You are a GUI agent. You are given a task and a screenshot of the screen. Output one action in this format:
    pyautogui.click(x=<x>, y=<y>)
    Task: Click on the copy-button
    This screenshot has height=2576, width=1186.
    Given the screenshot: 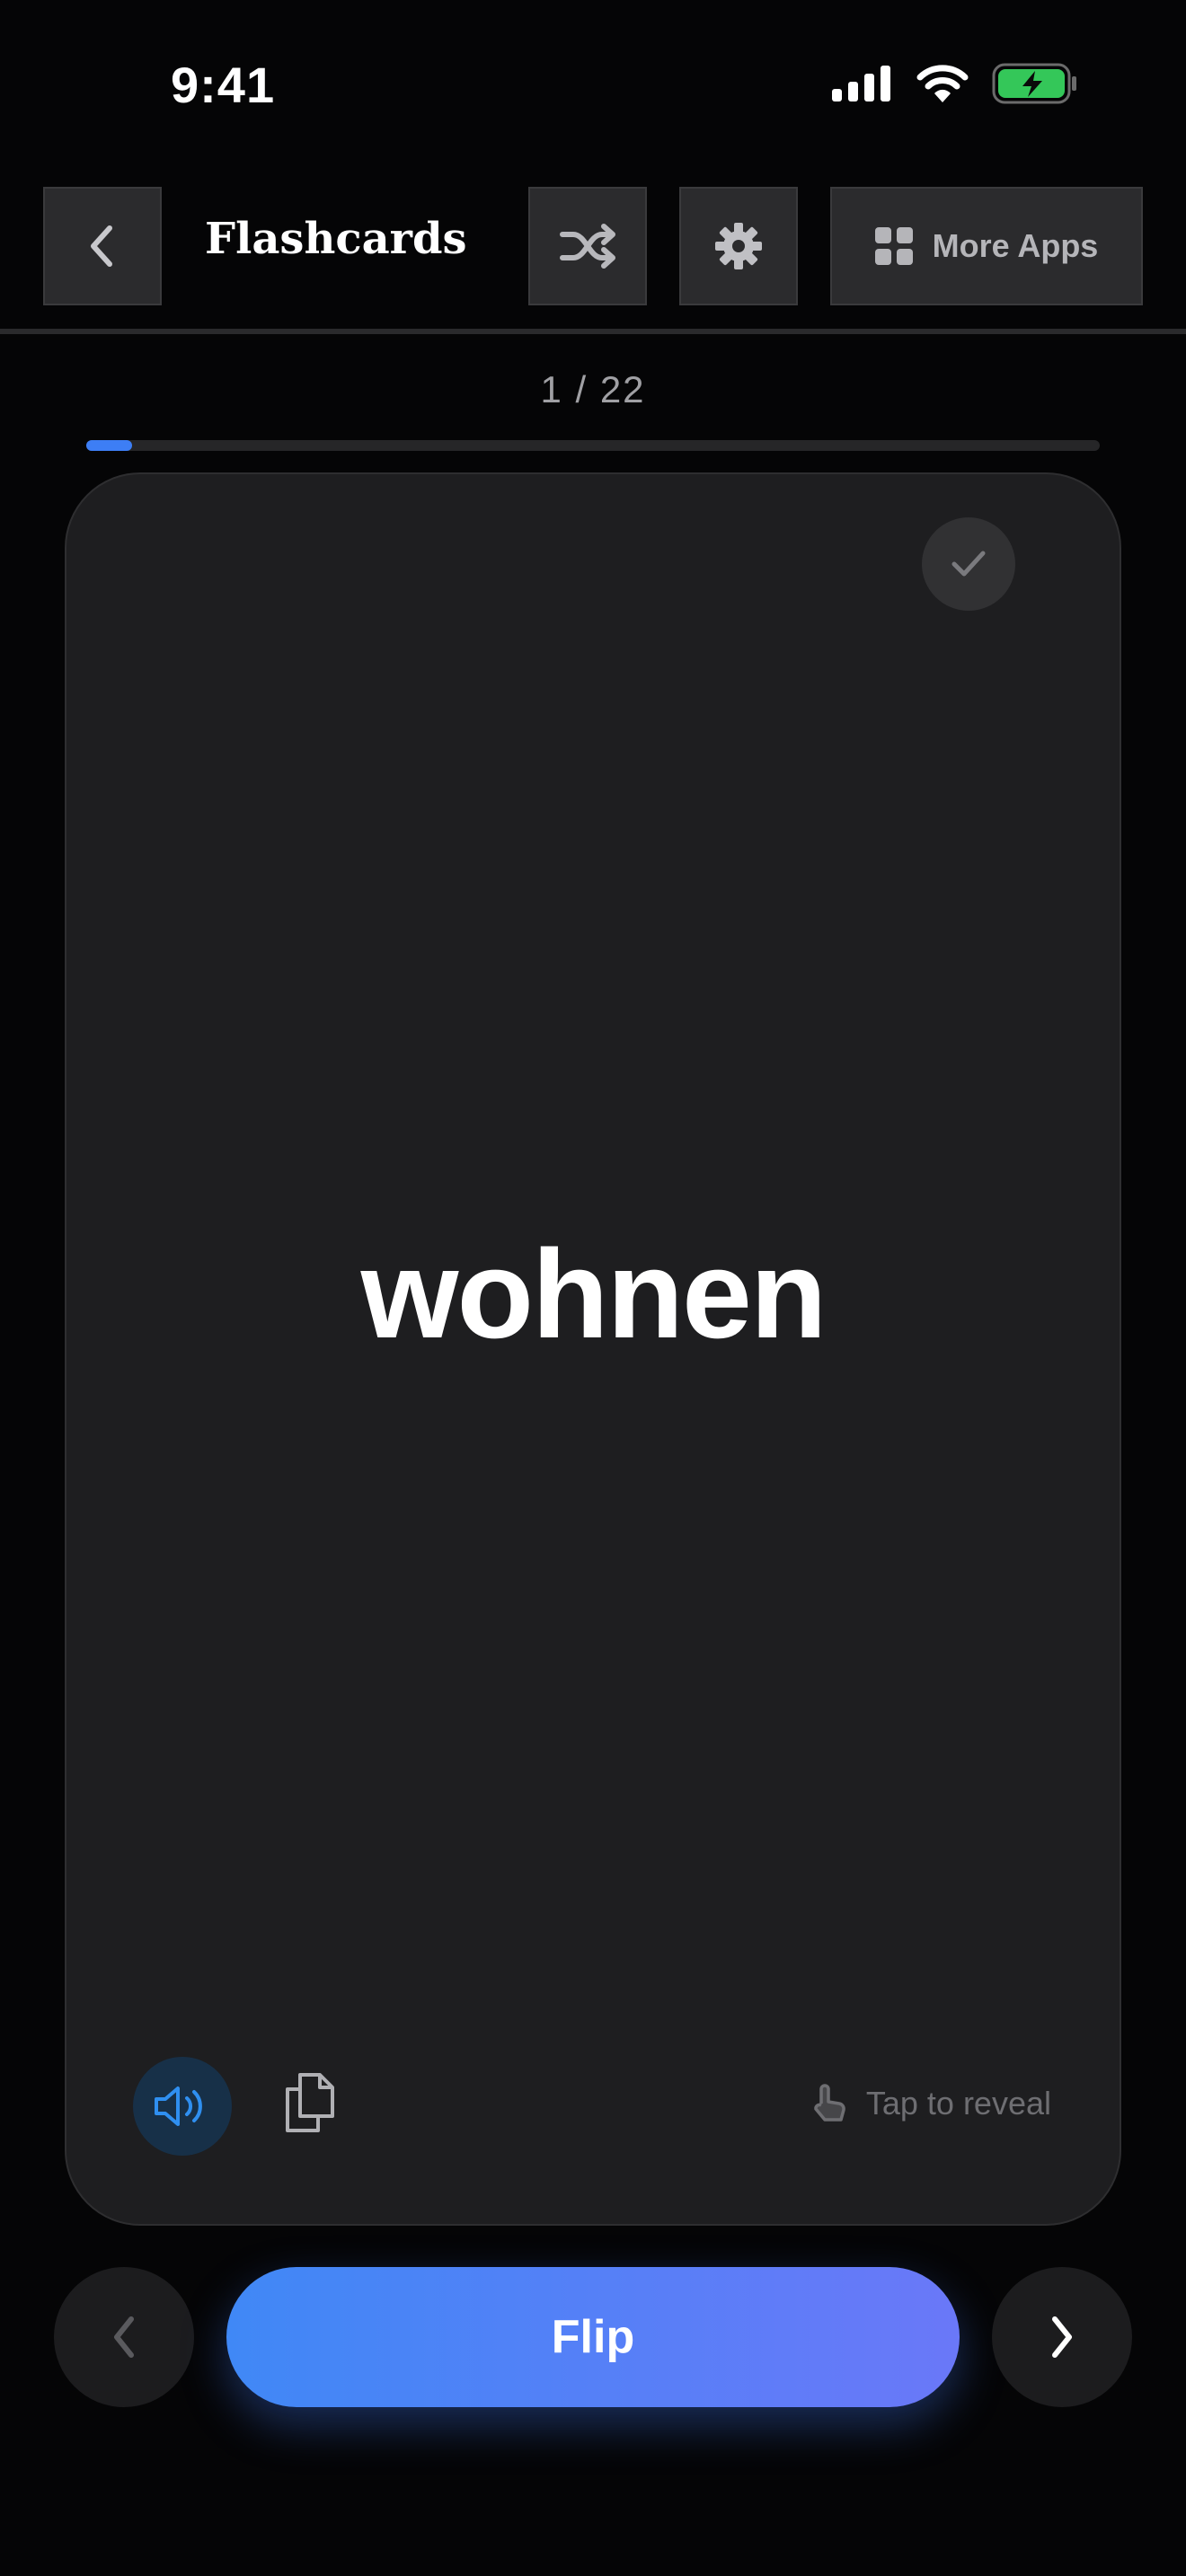 What is the action you would take?
    pyautogui.click(x=310, y=2105)
    